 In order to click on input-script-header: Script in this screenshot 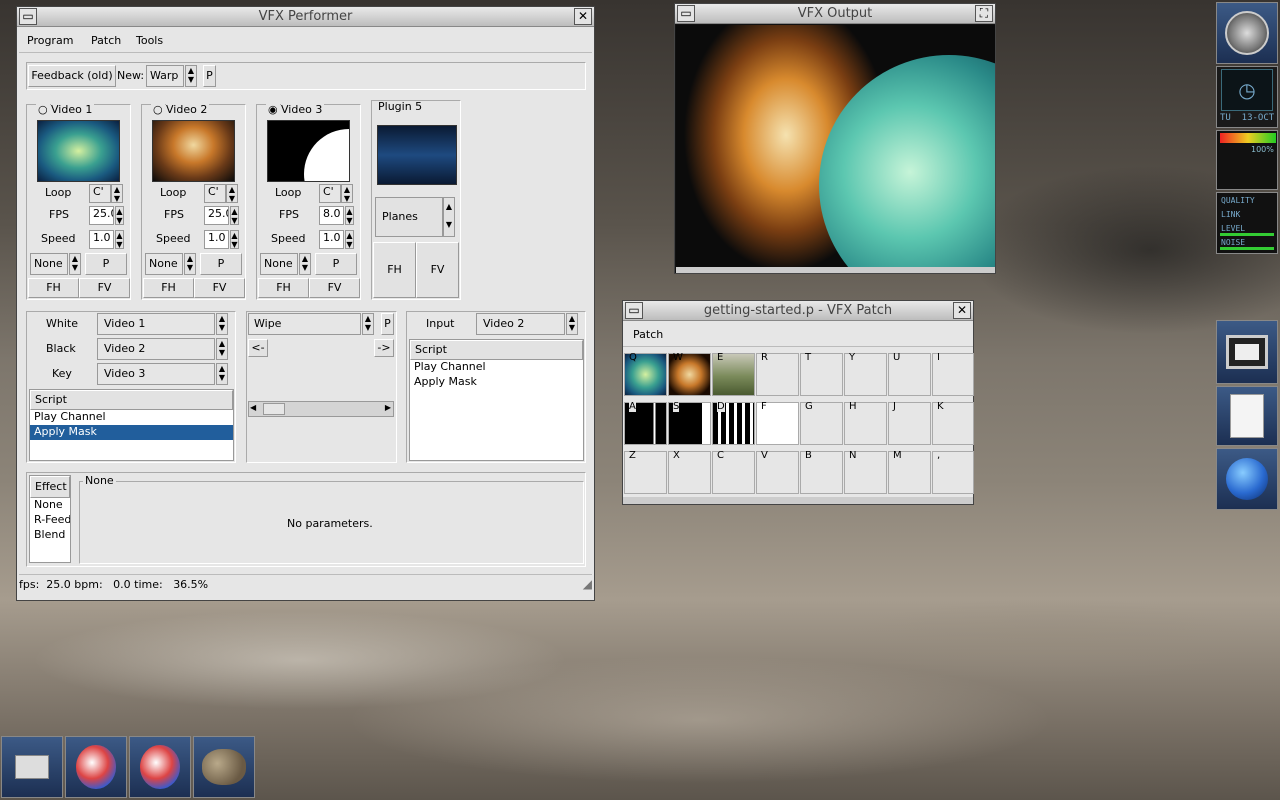, I will do `click(496, 350)`.